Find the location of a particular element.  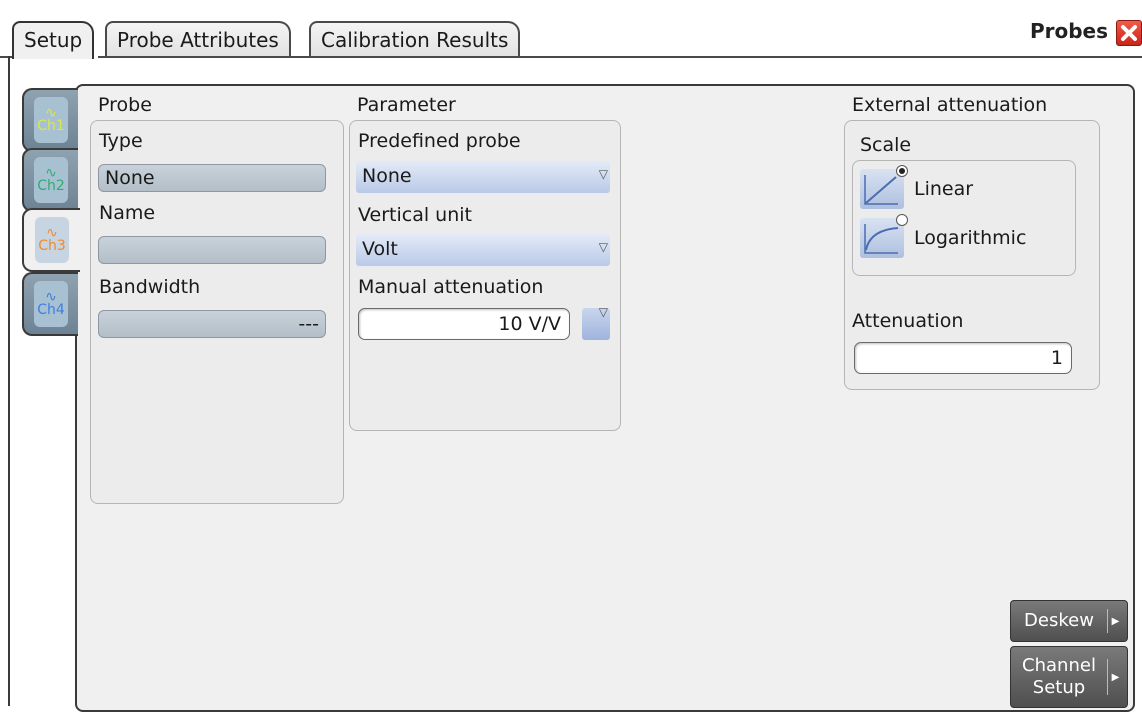

vertical-unit-label: Vertical unit is located at coordinates (415, 215).